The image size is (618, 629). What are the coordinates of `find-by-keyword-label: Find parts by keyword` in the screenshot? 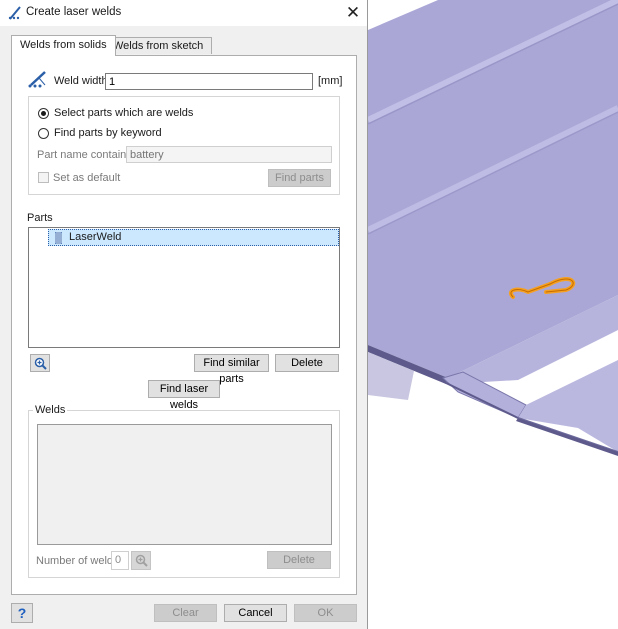 It's located at (108, 133).